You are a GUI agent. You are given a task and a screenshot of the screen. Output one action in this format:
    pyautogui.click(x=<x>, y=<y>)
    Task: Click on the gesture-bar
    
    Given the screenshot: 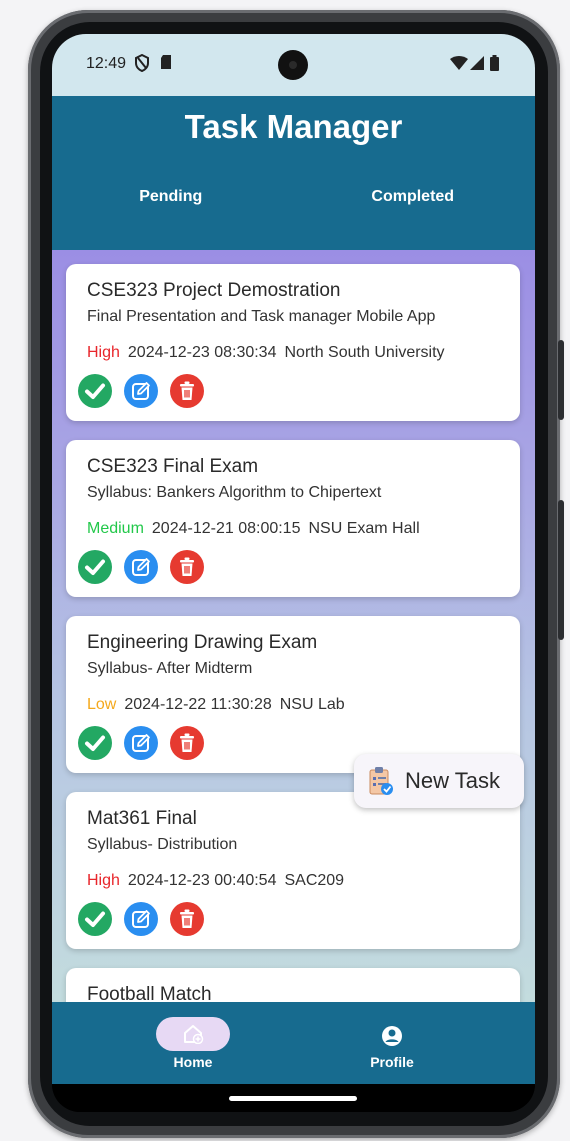 What is the action you would take?
    pyautogui.click(x=293, y=1098)
    